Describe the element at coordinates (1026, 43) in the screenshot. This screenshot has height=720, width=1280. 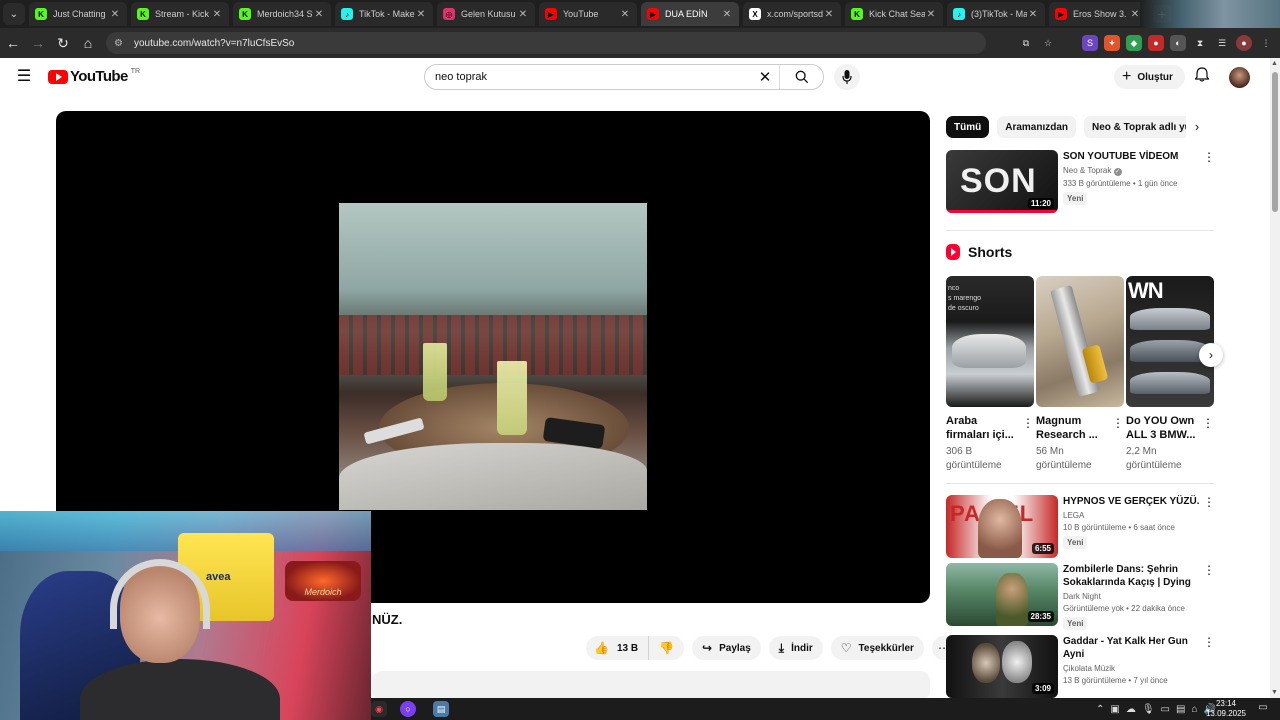
I see `install-app-icon: ⧉` at that location.